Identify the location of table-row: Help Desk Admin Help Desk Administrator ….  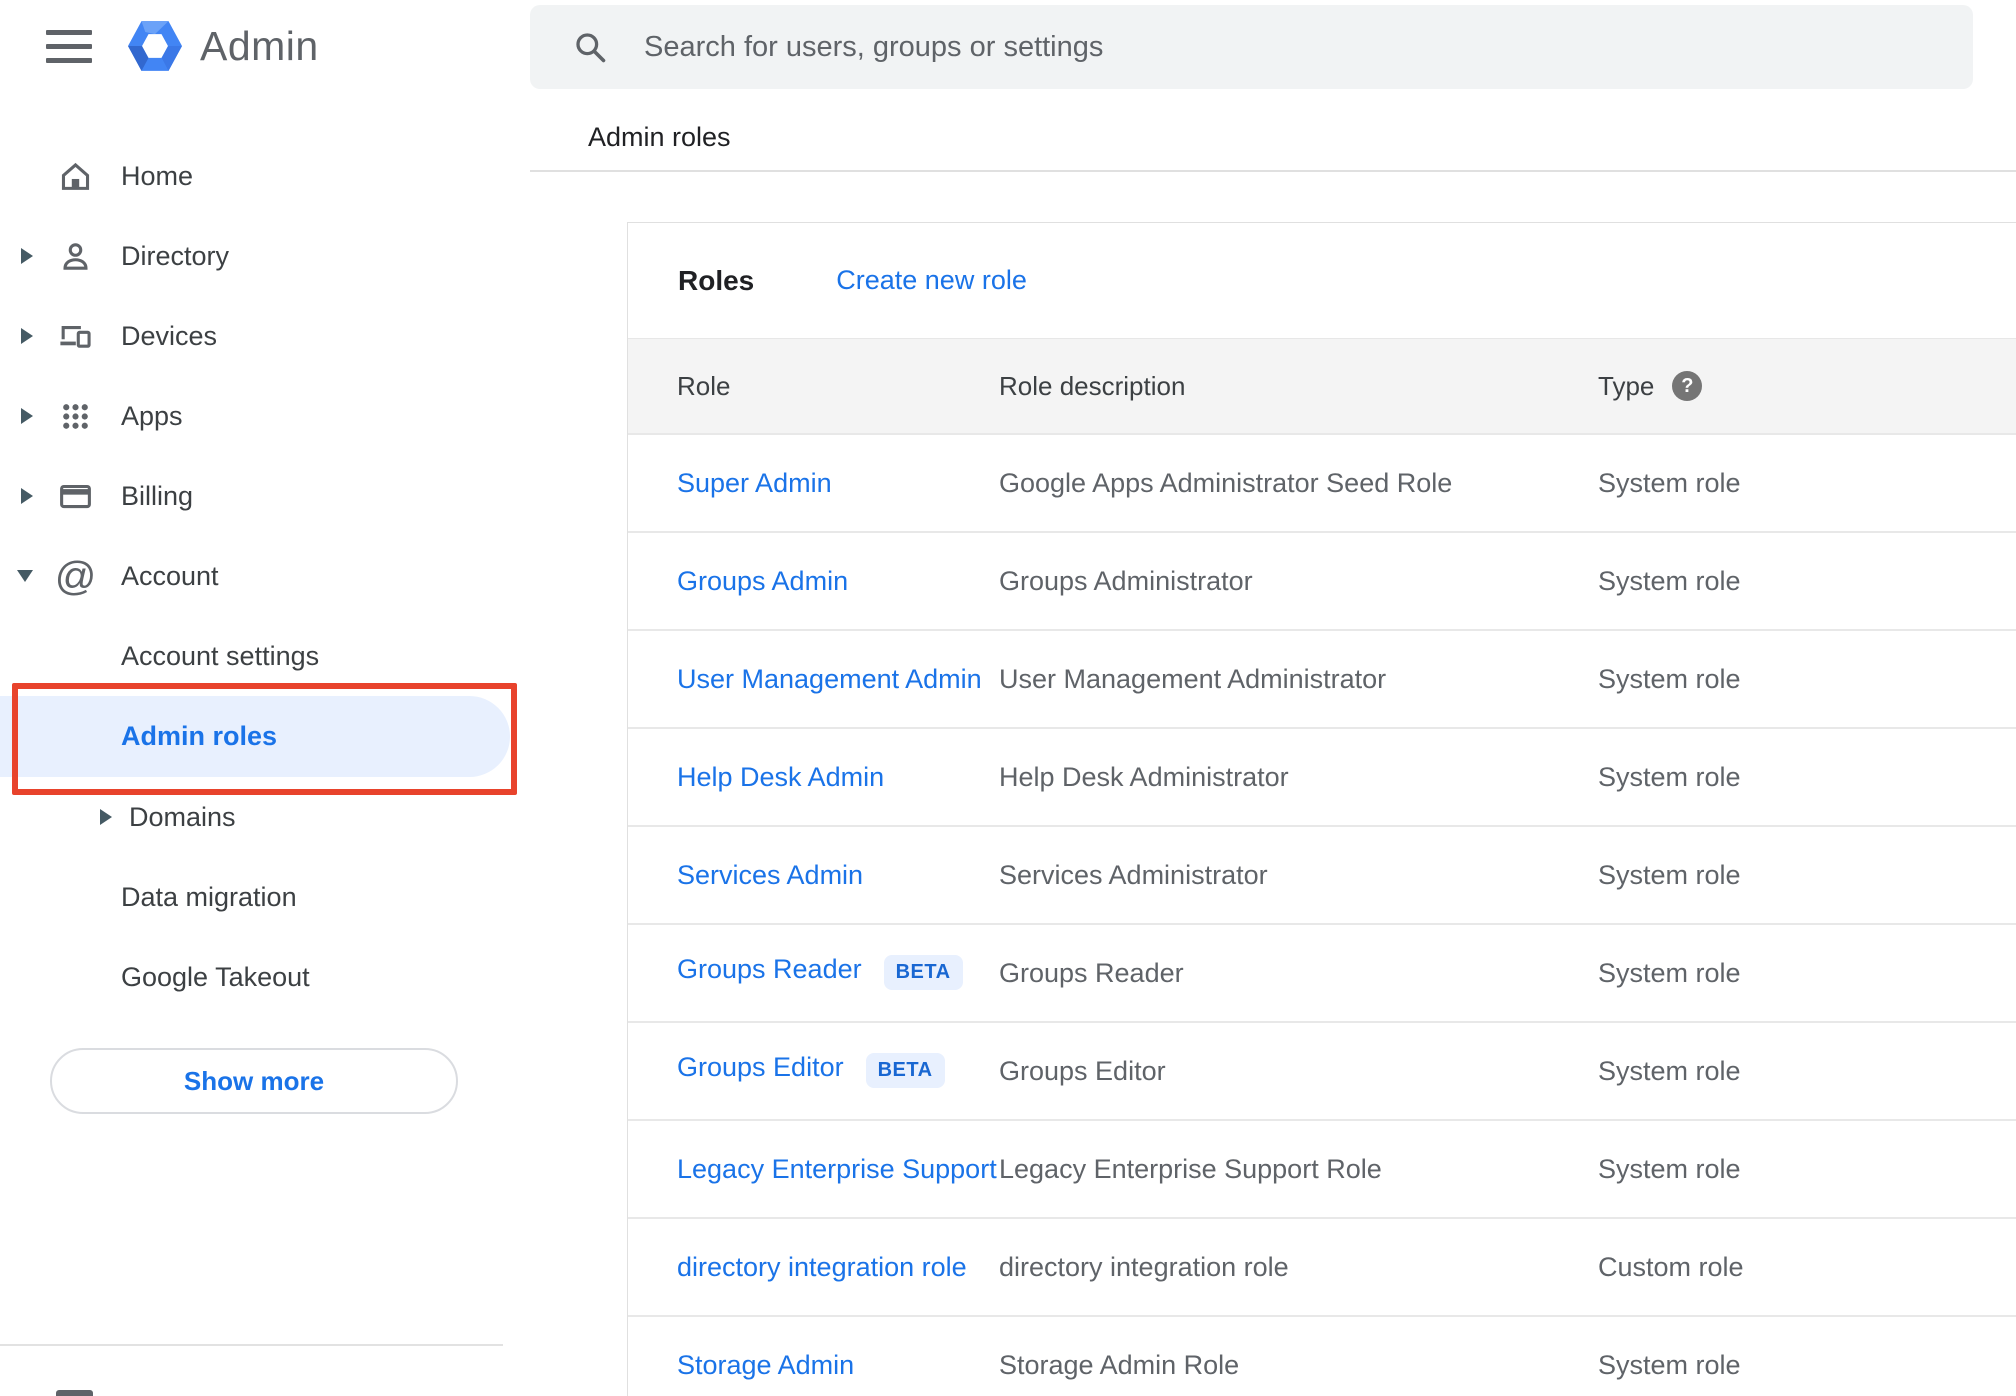
(1322, 776).